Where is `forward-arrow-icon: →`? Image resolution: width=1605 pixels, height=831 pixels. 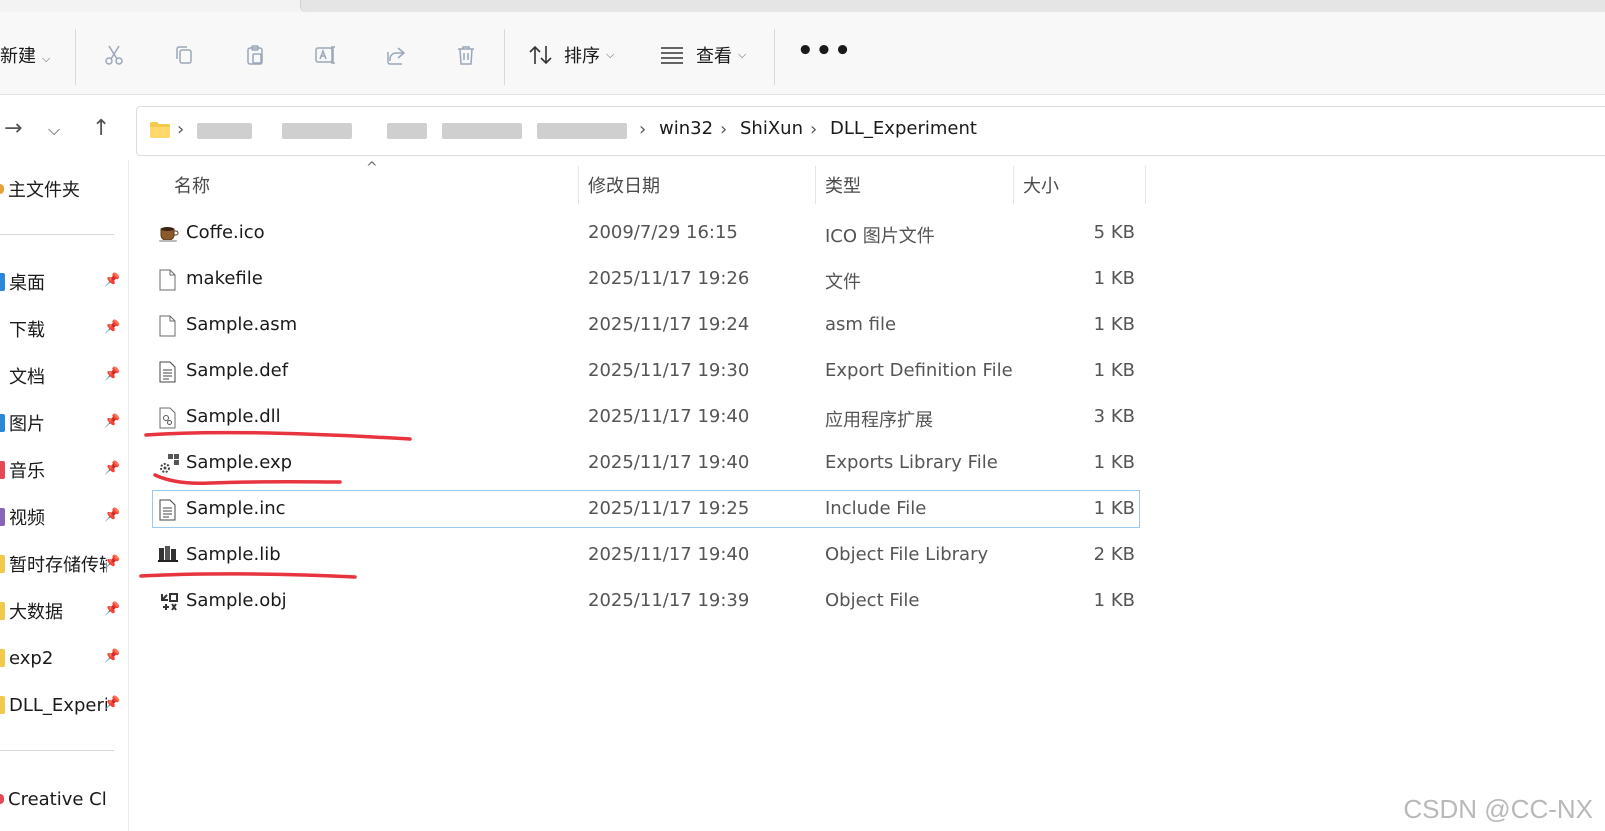 forward-arrow-icon: → is located at coordinates (13, 128).